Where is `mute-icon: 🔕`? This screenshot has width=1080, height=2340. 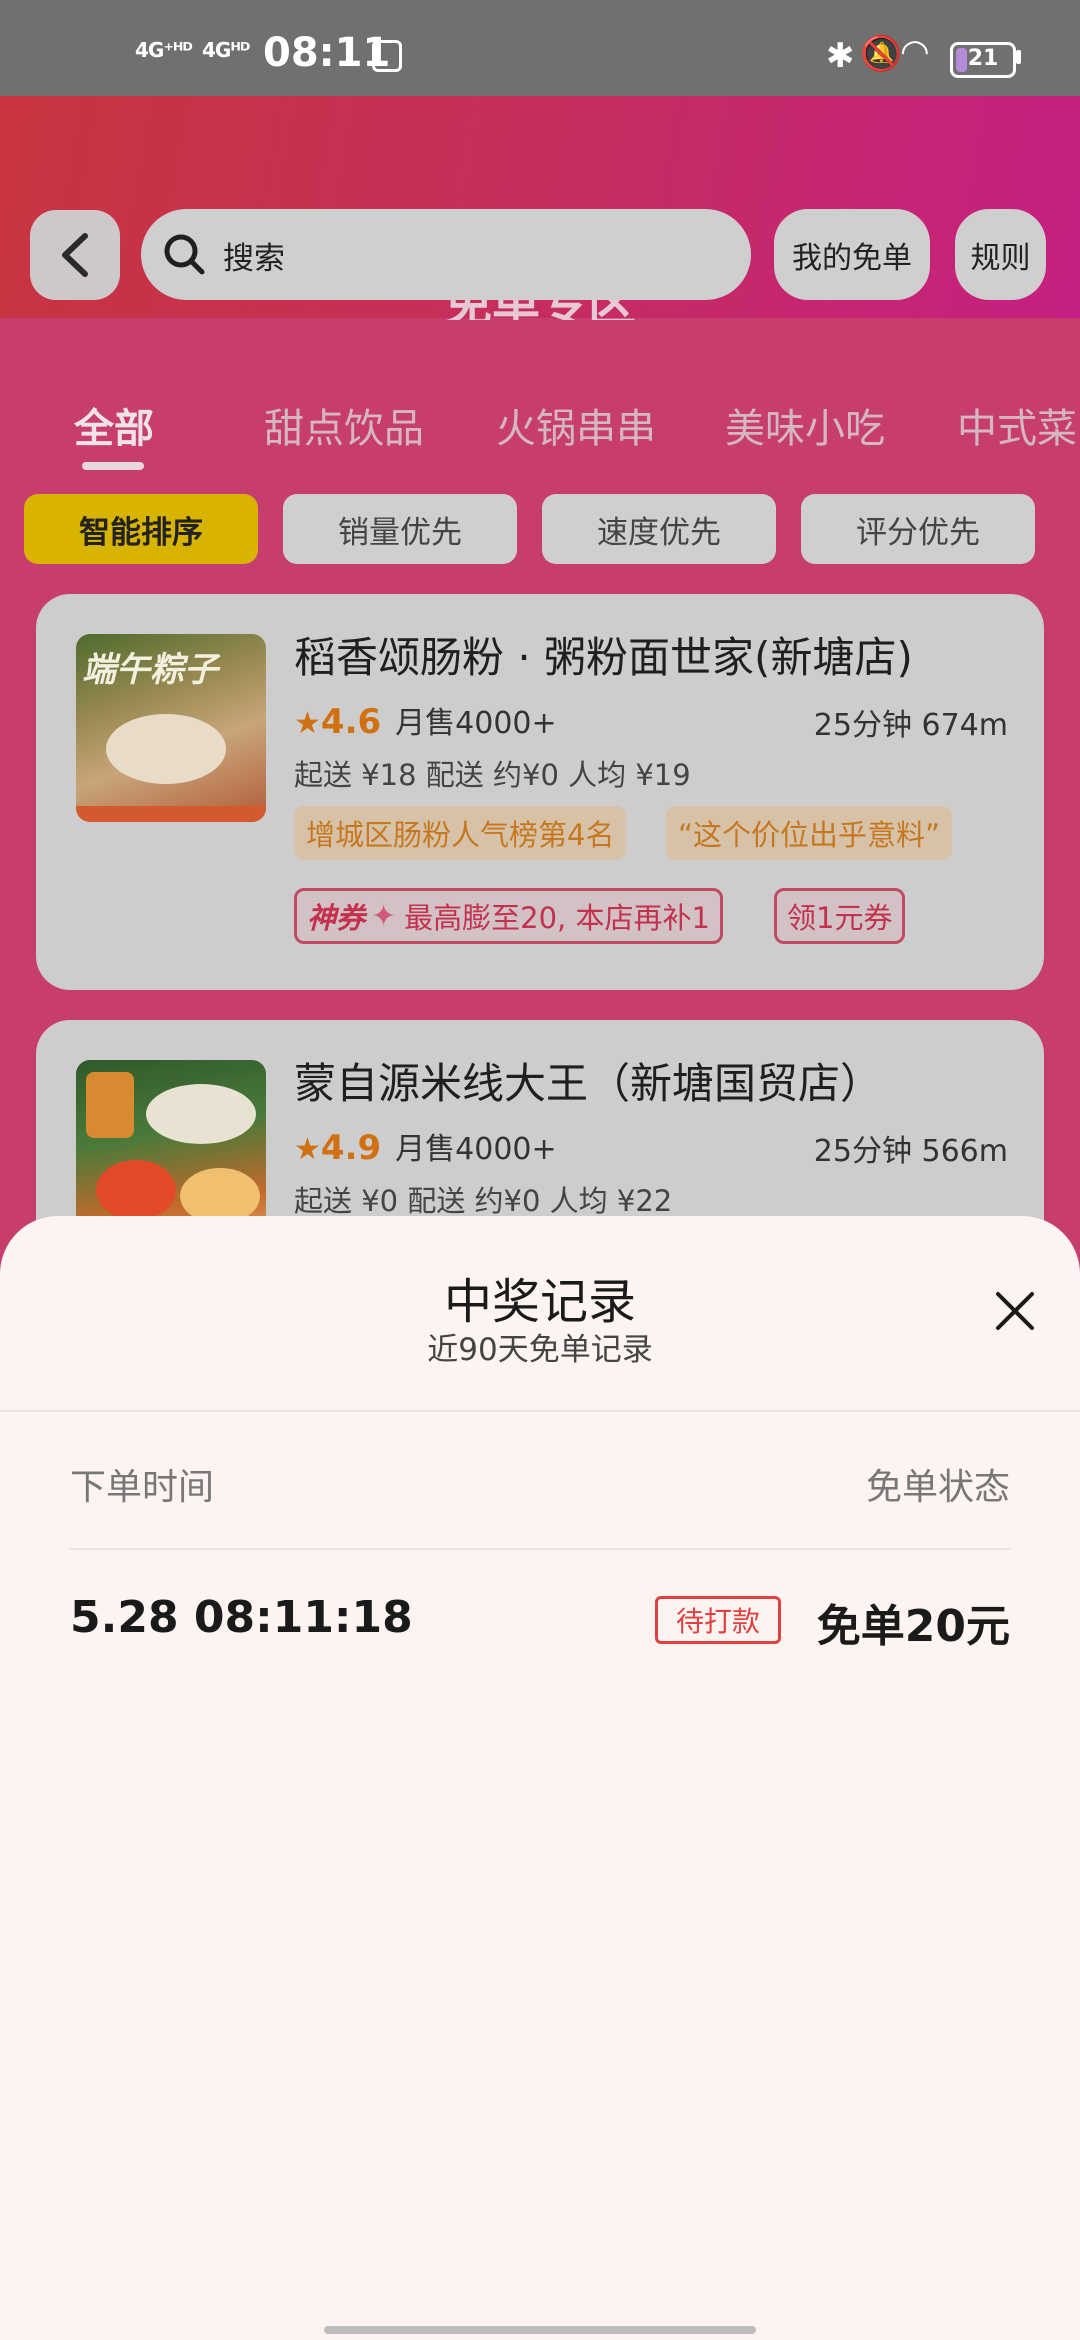
mute-icon: 🔕 is located at coordinates (881, 54).